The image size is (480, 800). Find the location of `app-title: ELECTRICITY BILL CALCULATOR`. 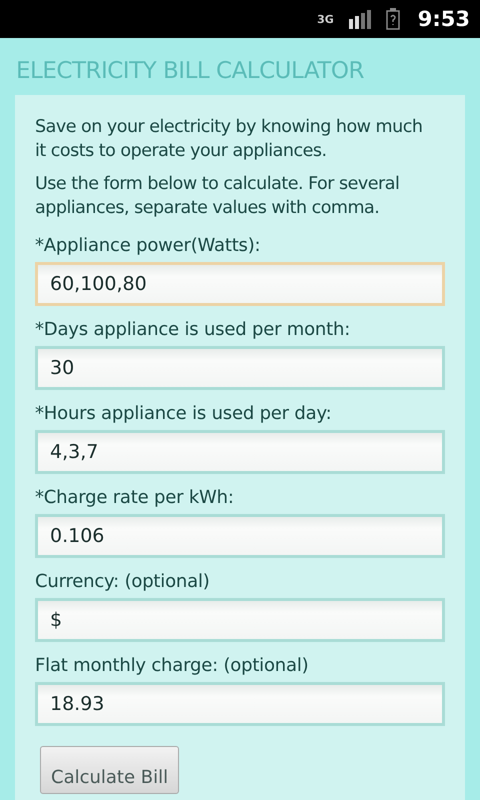

app-title: ELECTRICITY BILL CALCULATOR is located at coordinates (190, 71).